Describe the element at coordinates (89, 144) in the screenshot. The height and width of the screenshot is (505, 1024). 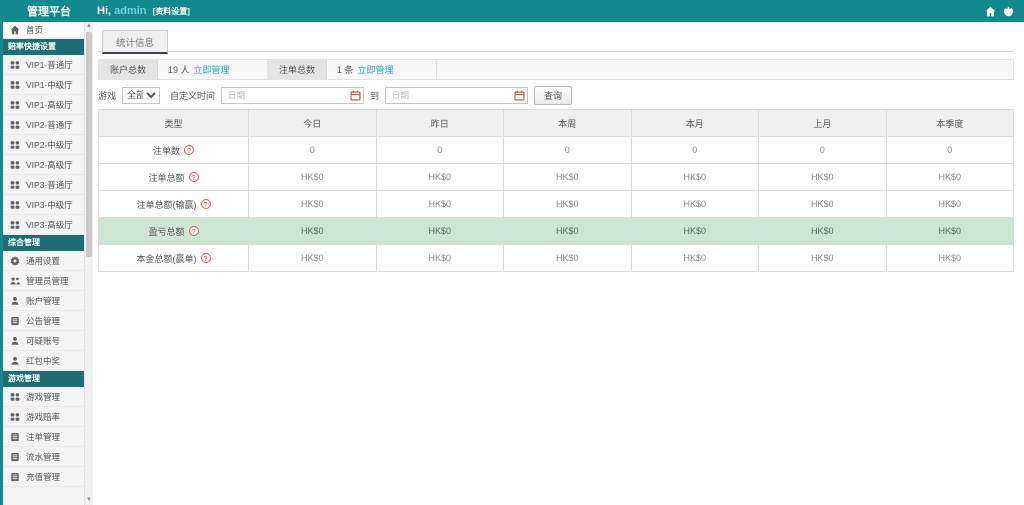
I see `scrollbar-thumb` at that location.